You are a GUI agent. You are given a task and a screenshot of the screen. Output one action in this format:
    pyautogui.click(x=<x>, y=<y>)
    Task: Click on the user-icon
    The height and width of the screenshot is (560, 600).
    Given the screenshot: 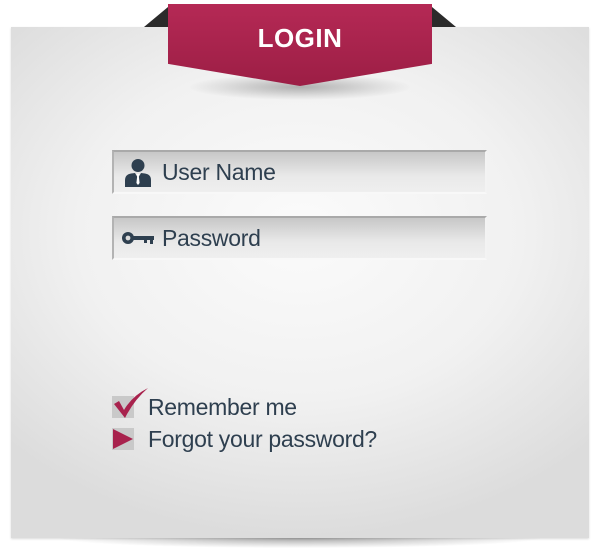 What is the action you would take?
    pyautogui.click(x=138, y=172)
    